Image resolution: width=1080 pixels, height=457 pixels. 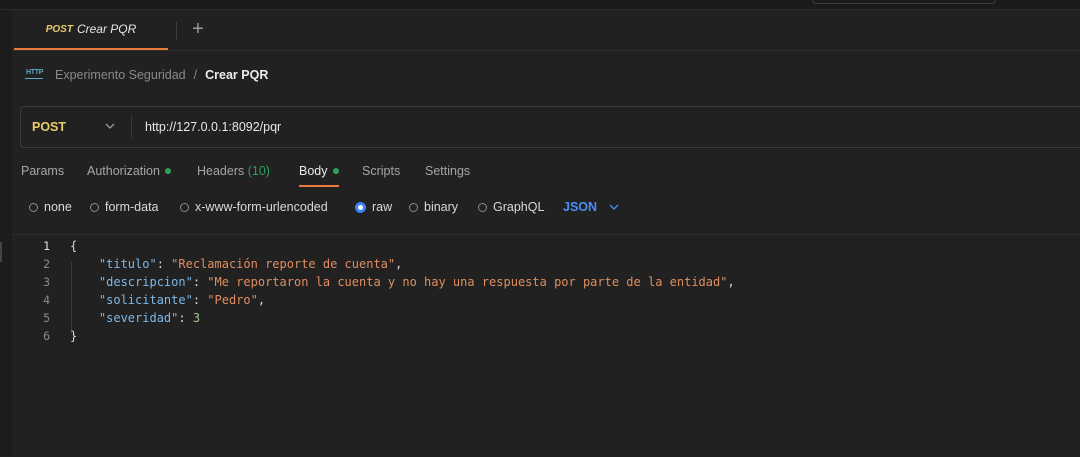 What do you see at coordinates (373, 207) in the screenshot?
I see `radio-raw: raw` at bounding box center [373, 207].